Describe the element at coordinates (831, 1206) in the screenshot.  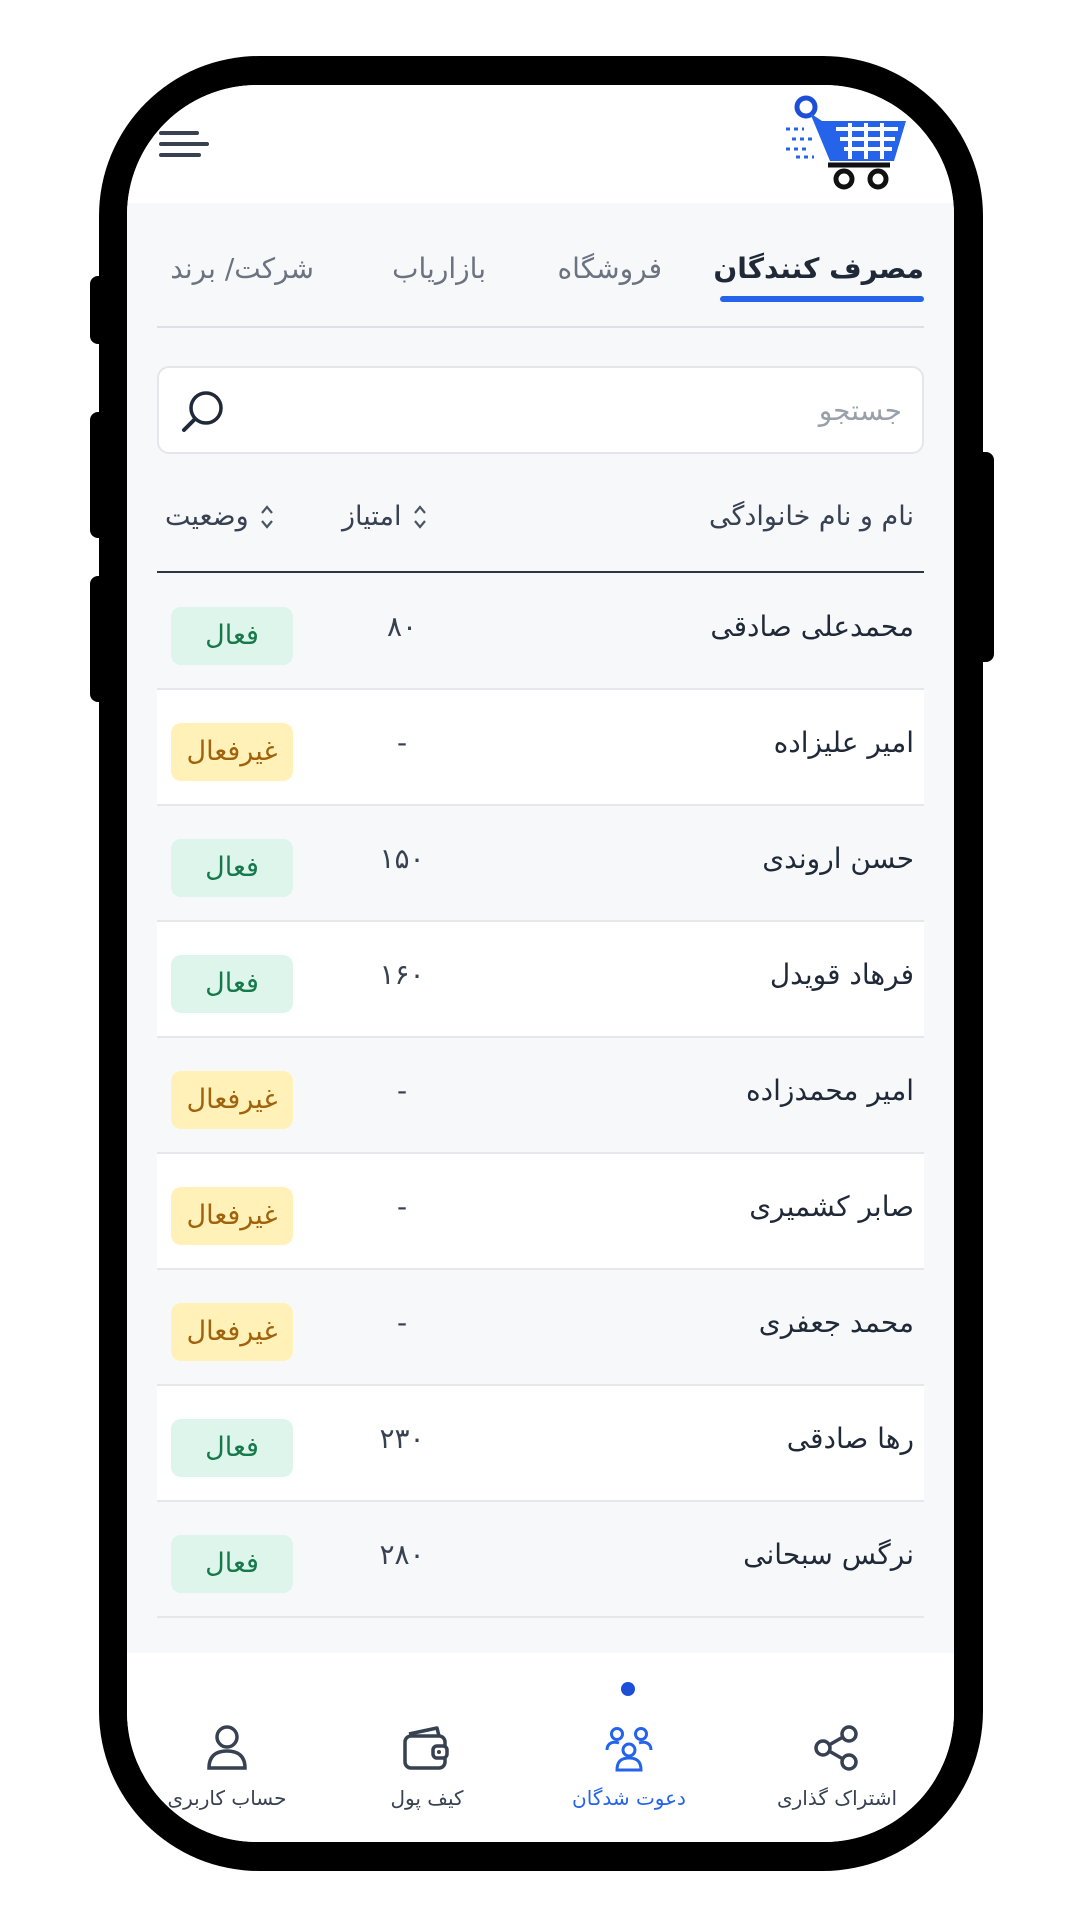
I see `row-name: صابر کشمیری` at that location.